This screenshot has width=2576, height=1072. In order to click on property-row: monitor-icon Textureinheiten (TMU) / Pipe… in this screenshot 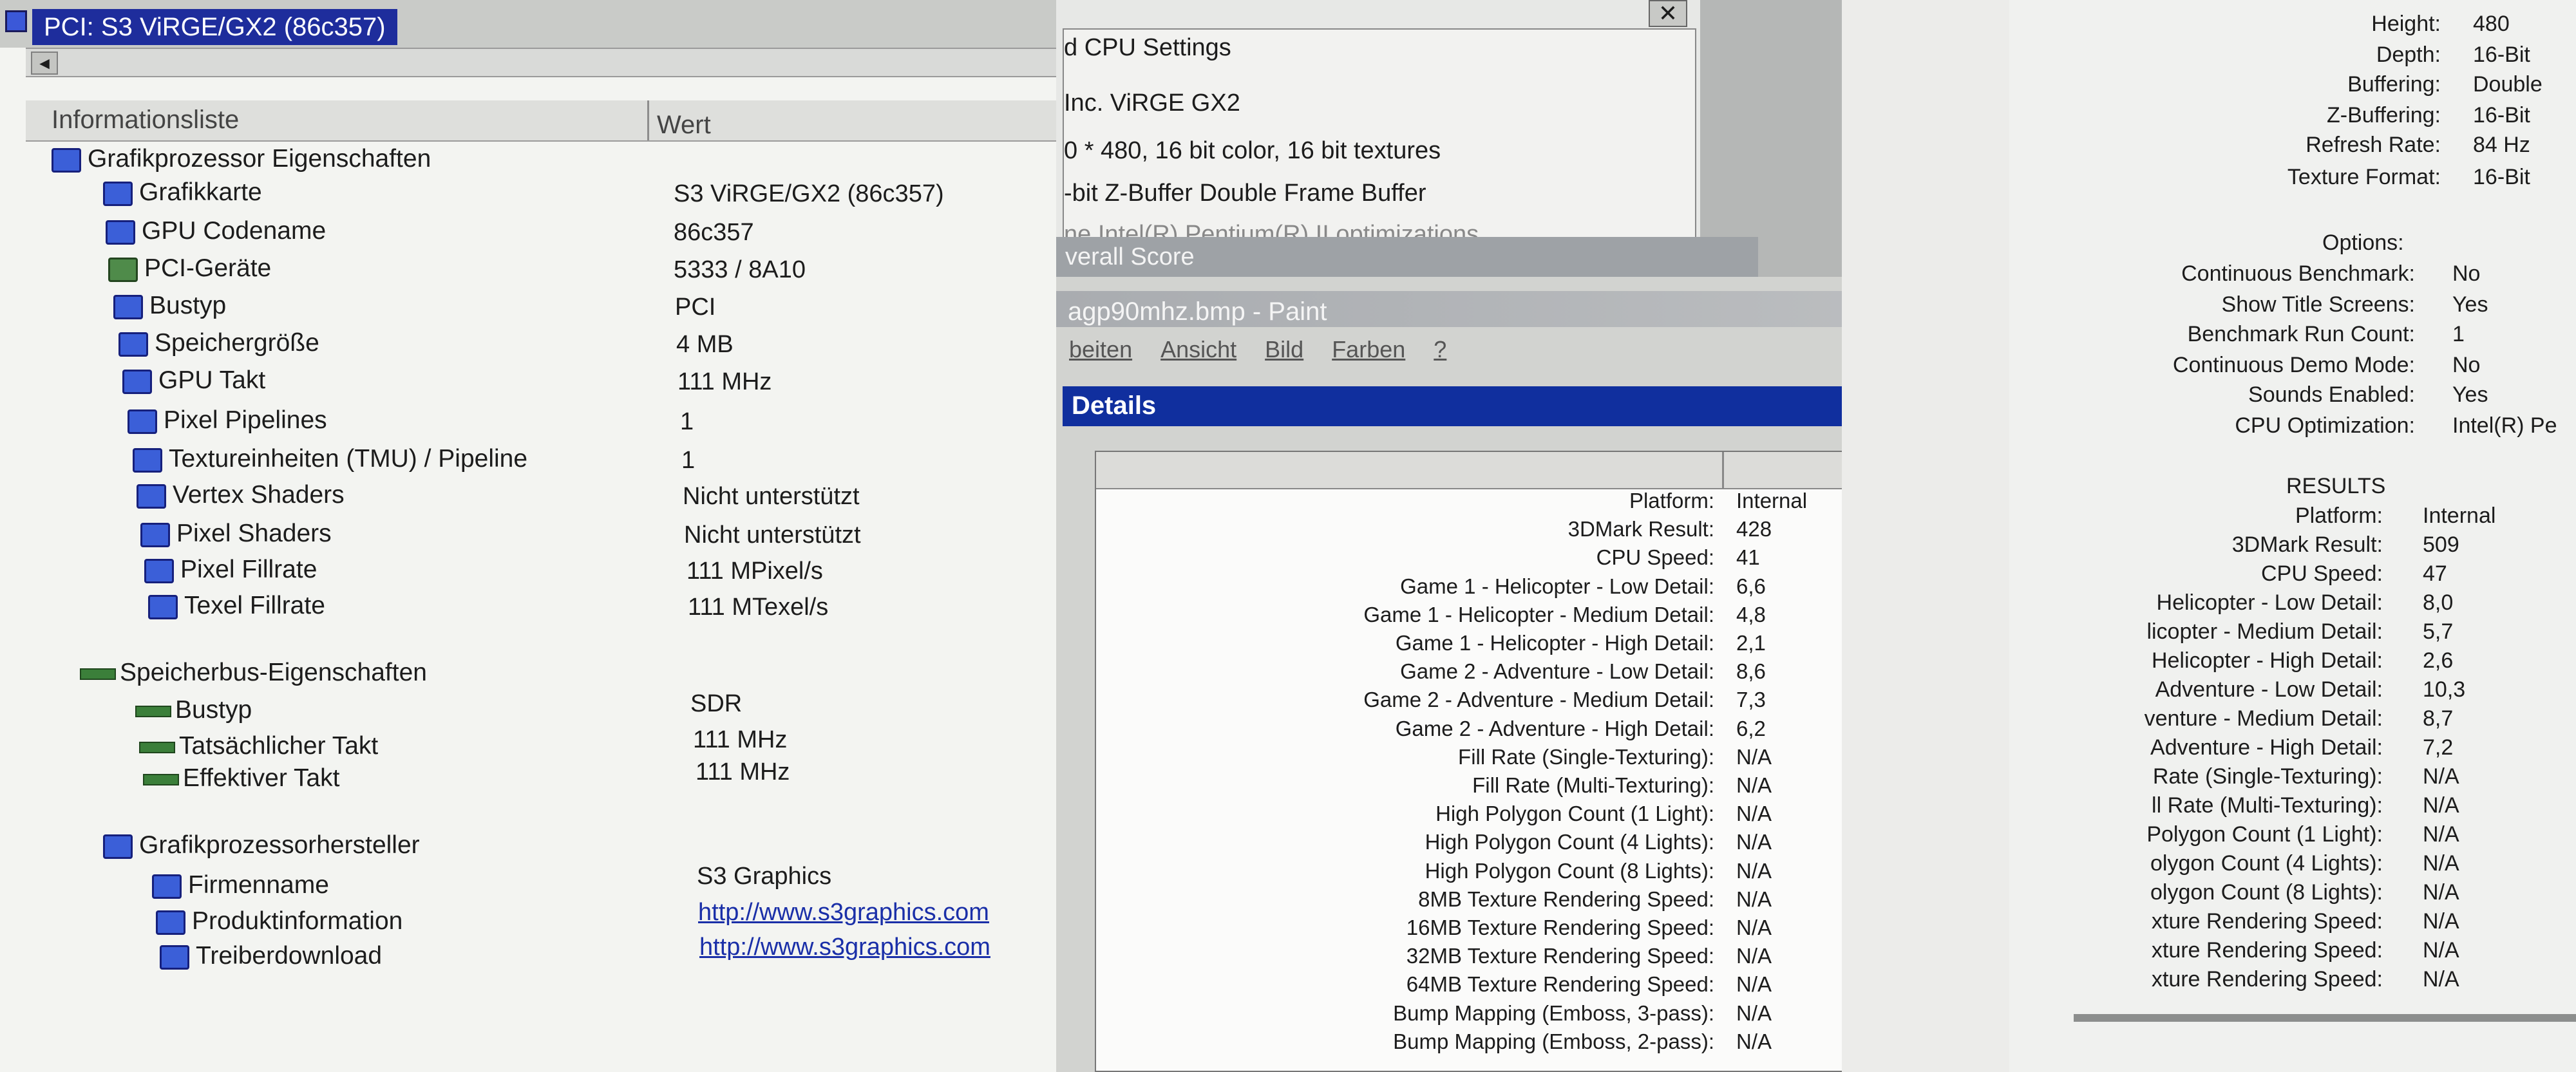, I will do `click(330, 459)`.